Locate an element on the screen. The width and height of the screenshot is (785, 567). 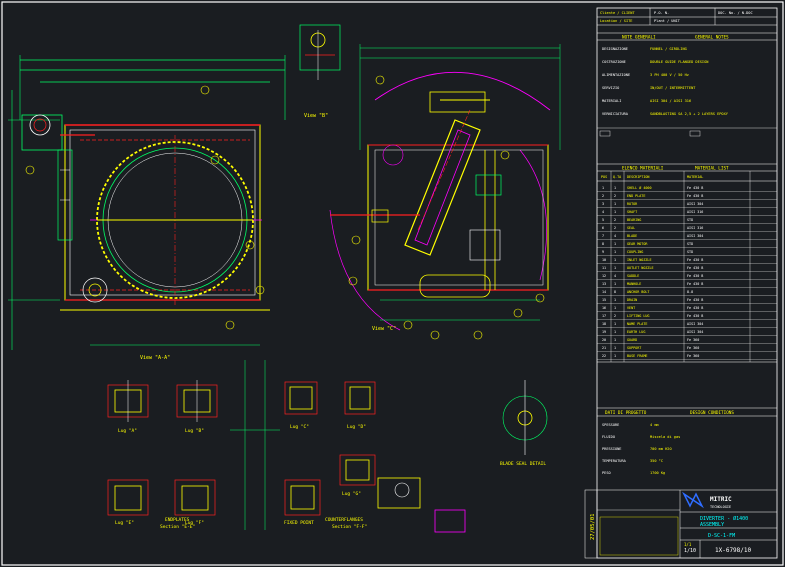
view-b-label: View "B" is located at coordinates (316, 116).